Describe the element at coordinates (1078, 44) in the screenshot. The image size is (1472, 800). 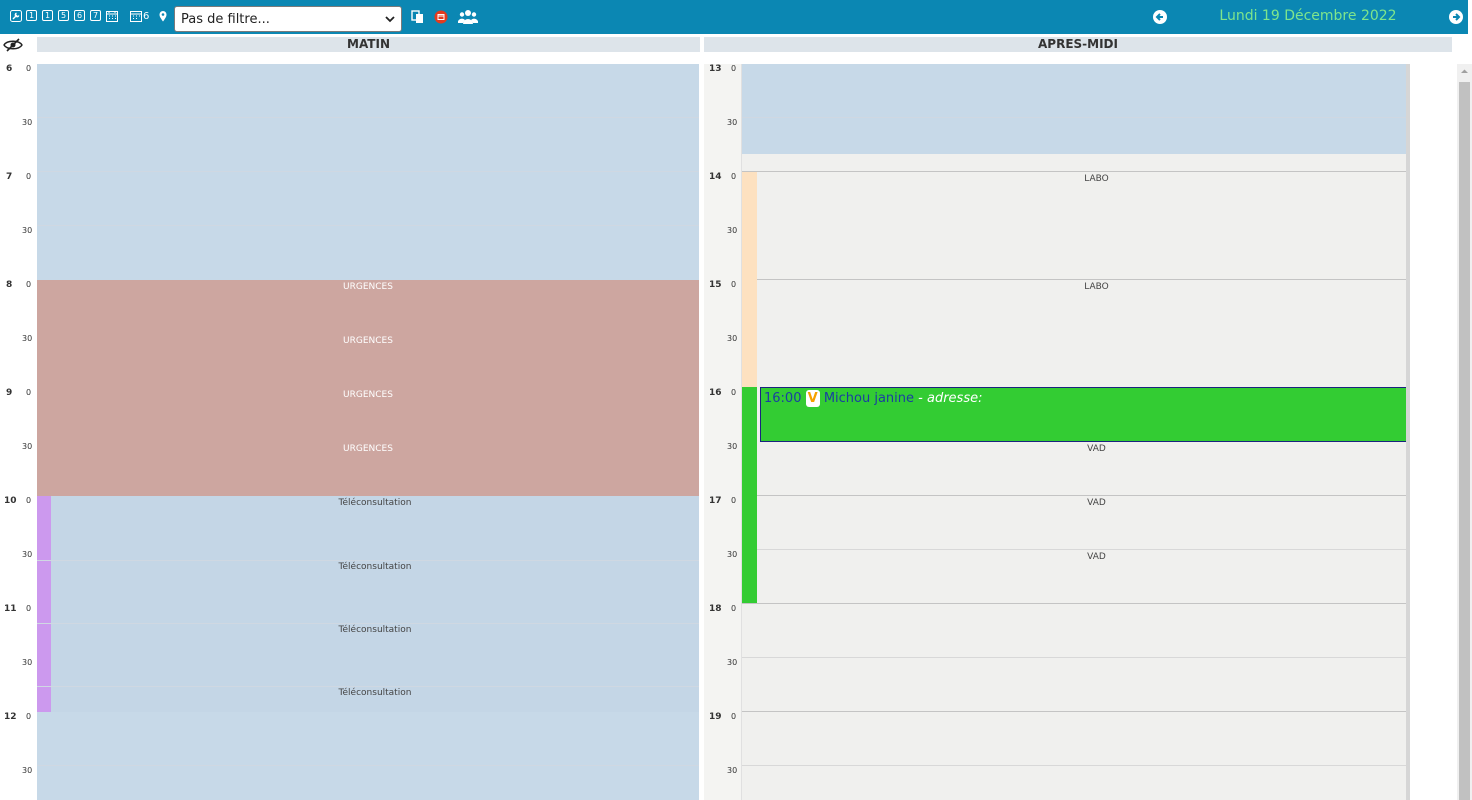
I see `afternoon-header: APRES-MIDI` at that location.